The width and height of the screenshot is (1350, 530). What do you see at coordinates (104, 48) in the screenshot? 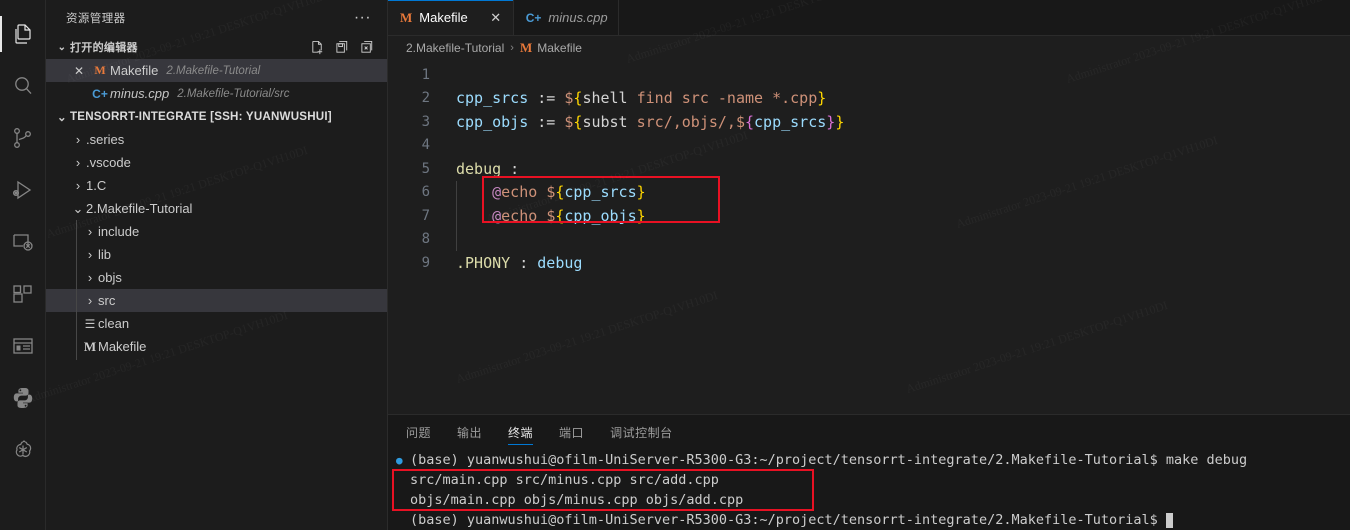
I see `open-editors-label: 打开的编辑器` at bounding box center [104, 48].